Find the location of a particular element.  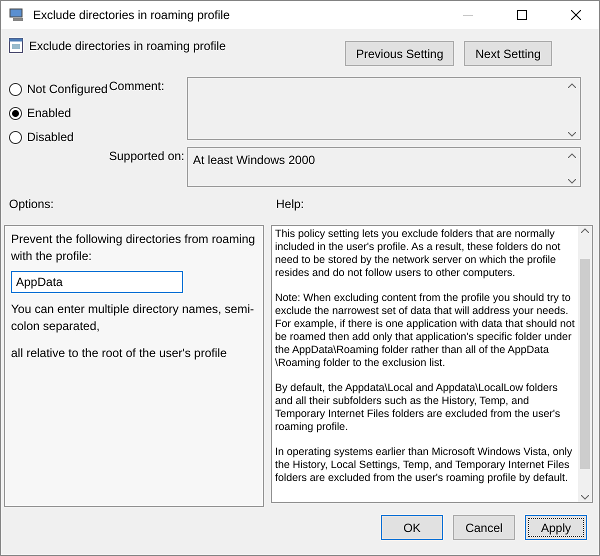

setting-title: Exclude directories in roaming profile is located at coordinates (128, 46).